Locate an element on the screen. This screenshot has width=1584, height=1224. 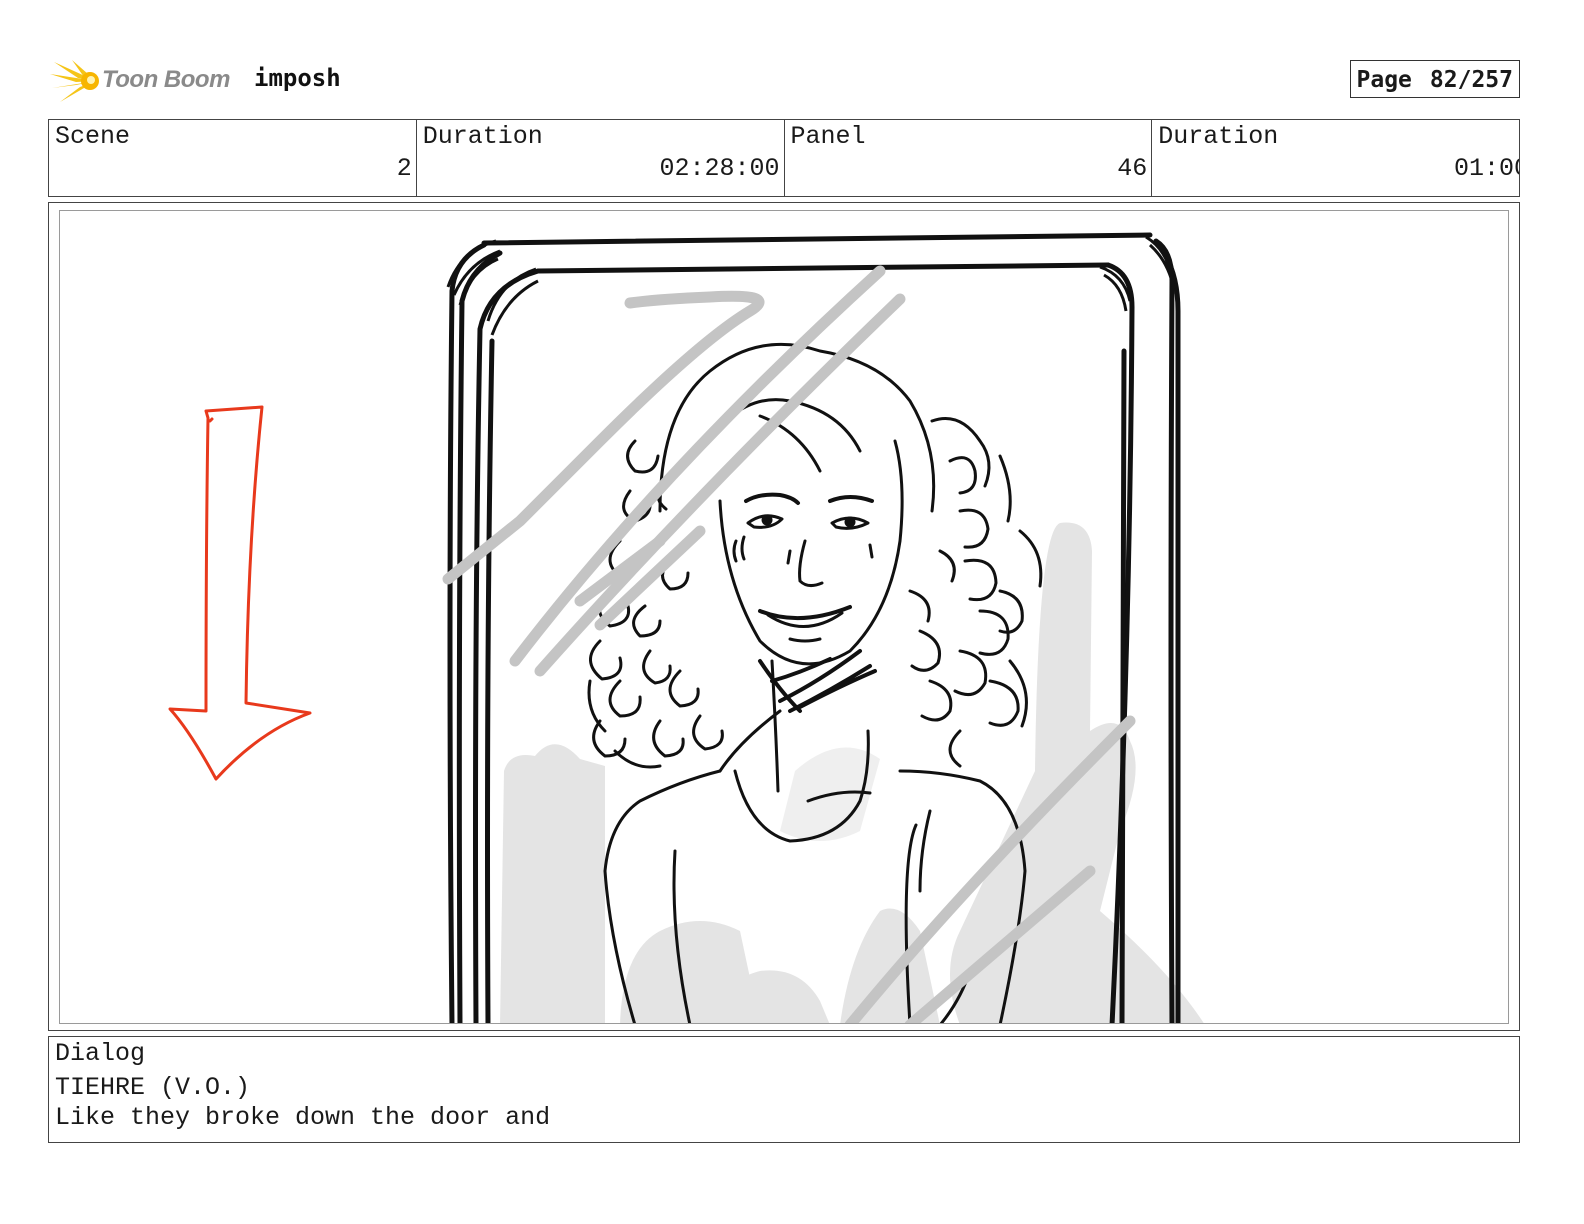
page-number: 82/257 is located at coordinates (1471, 80).